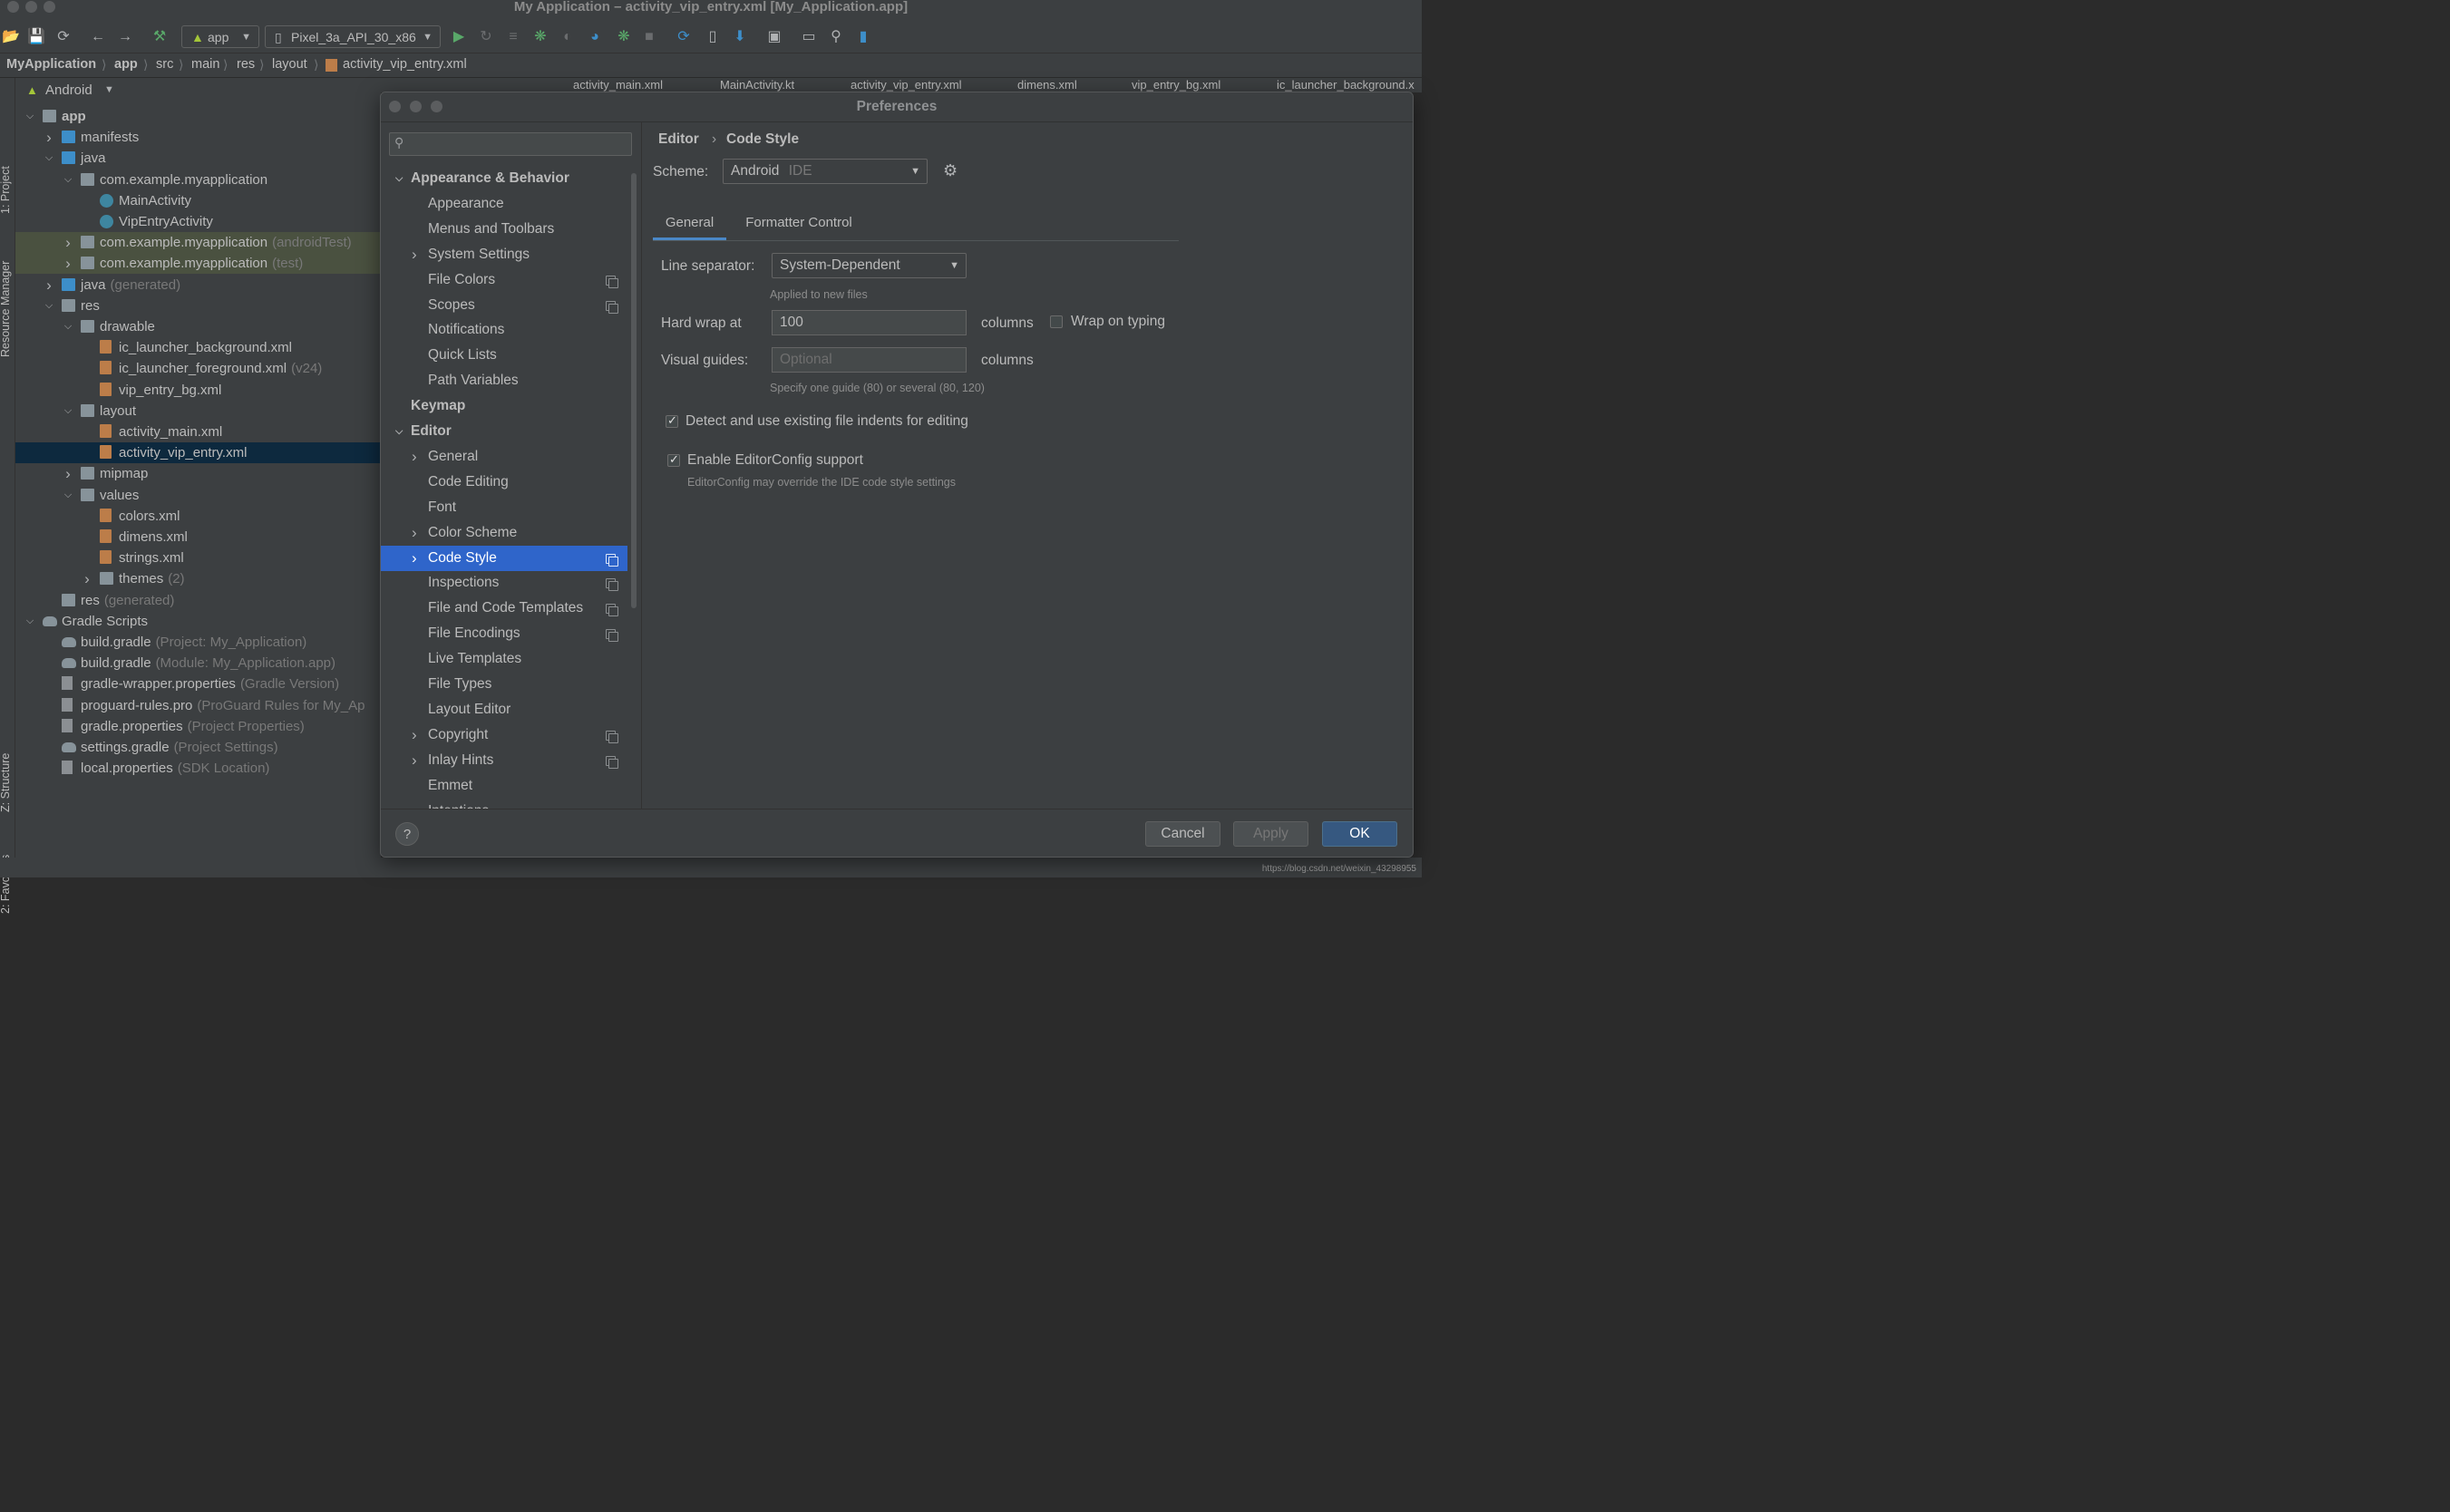  What do you see at coordinates (6, 190) in the screenshot?
I see `project-tool-tab: 1: Project` at bounding box center [6, 190].